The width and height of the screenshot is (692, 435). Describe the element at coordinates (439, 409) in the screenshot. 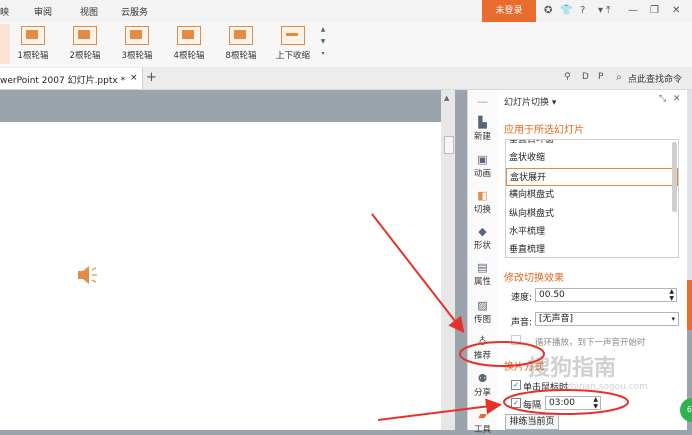

I see `annotation-arrow-advance` at that location.